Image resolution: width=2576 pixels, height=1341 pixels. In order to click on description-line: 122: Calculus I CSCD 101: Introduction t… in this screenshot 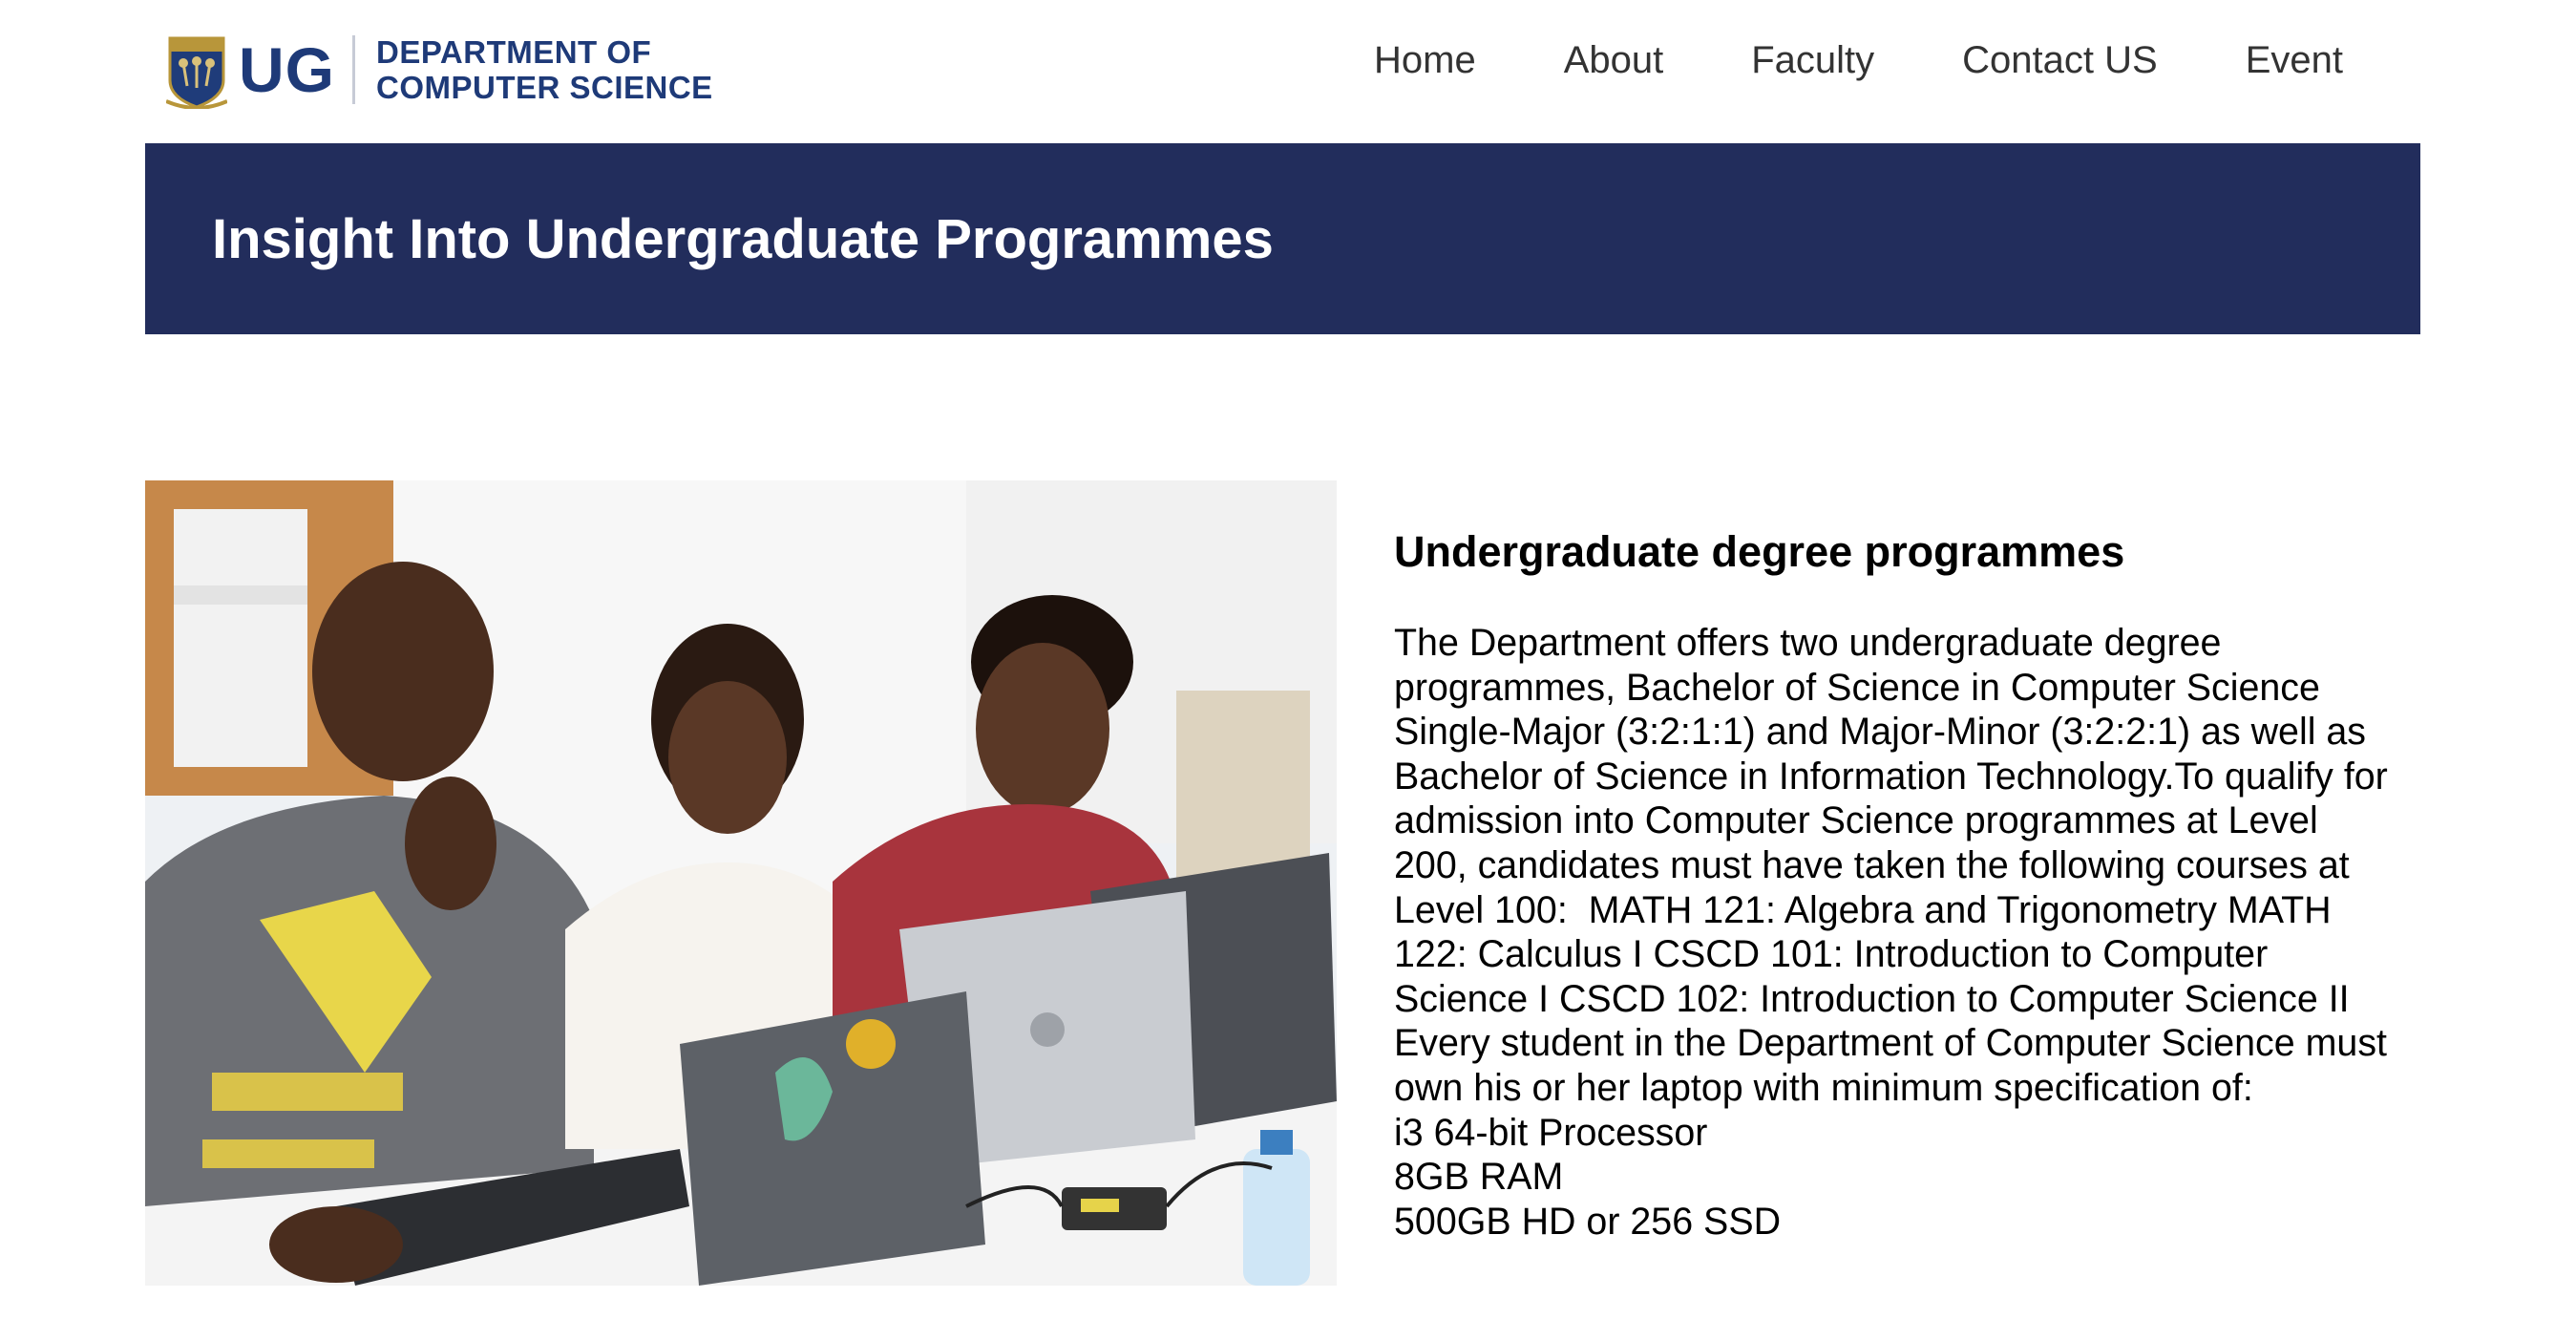, I will do `click(1831, 954)`.